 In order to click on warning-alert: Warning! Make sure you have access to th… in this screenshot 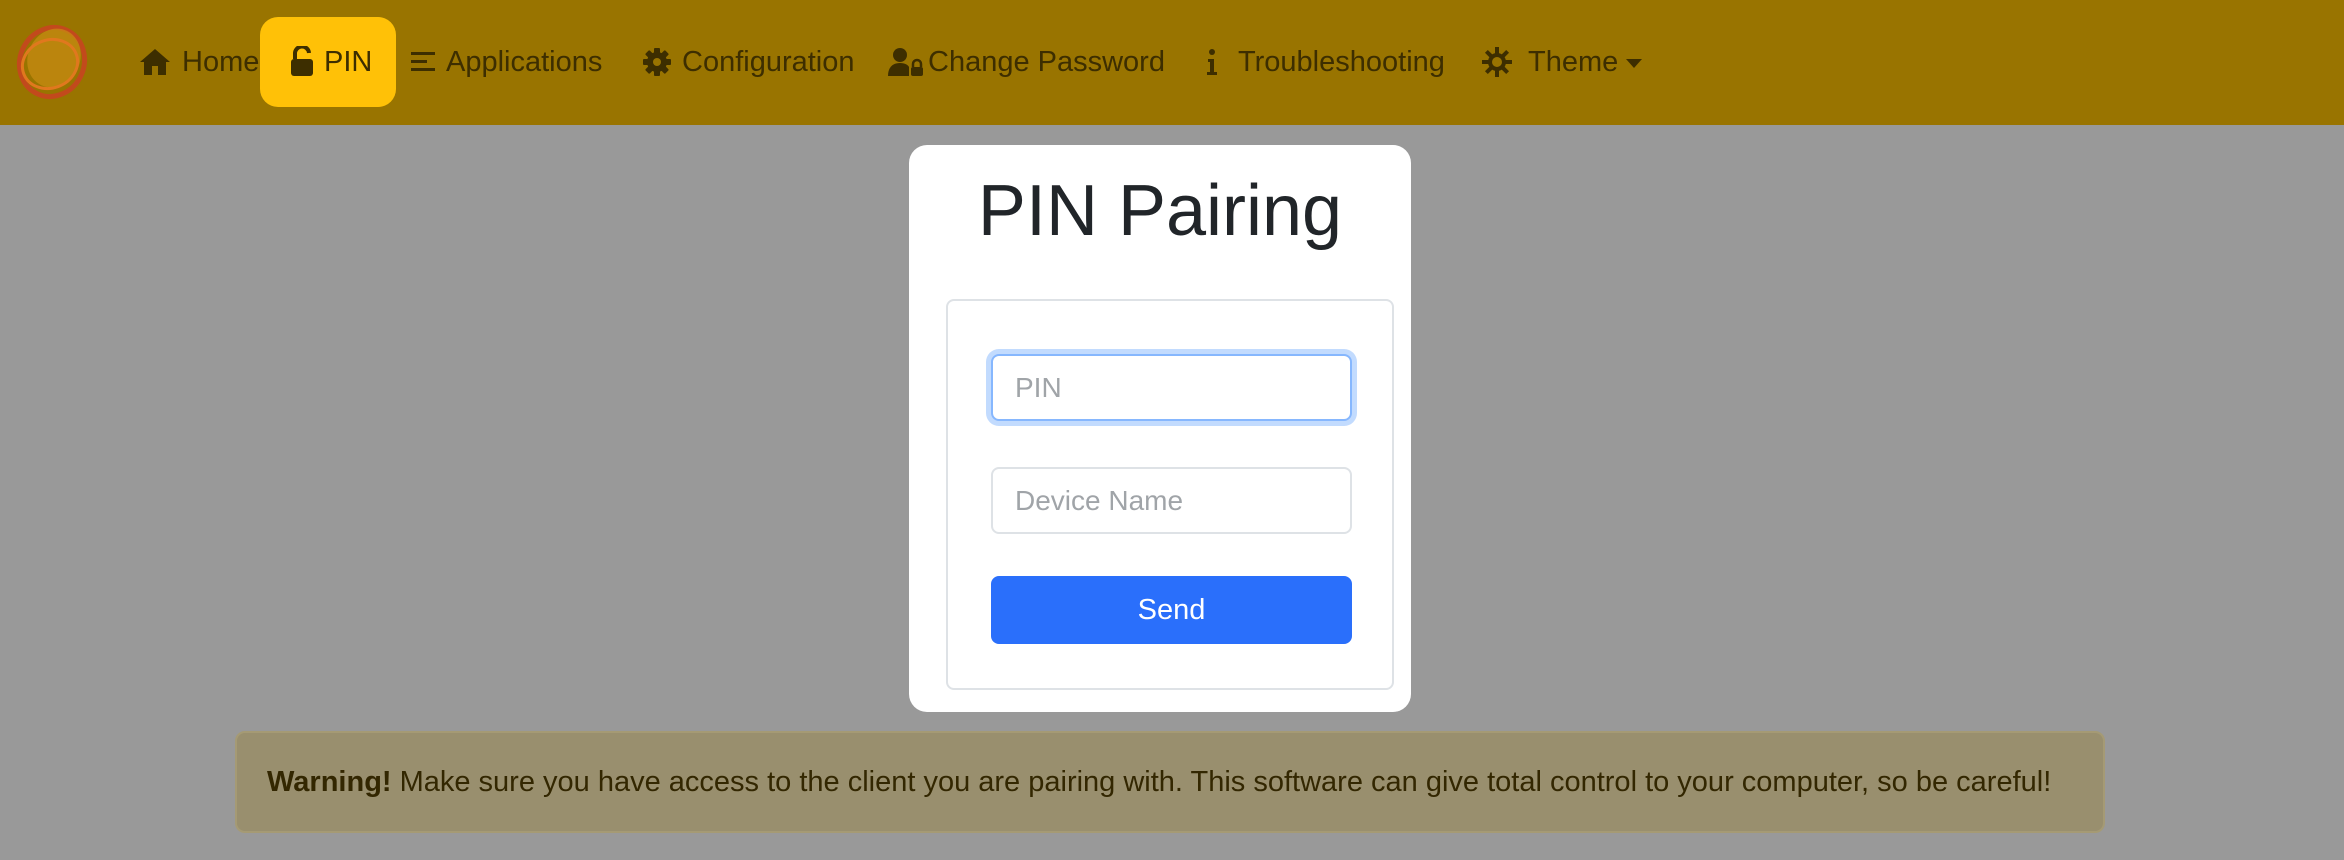, I will do `click(1170, 782)`.